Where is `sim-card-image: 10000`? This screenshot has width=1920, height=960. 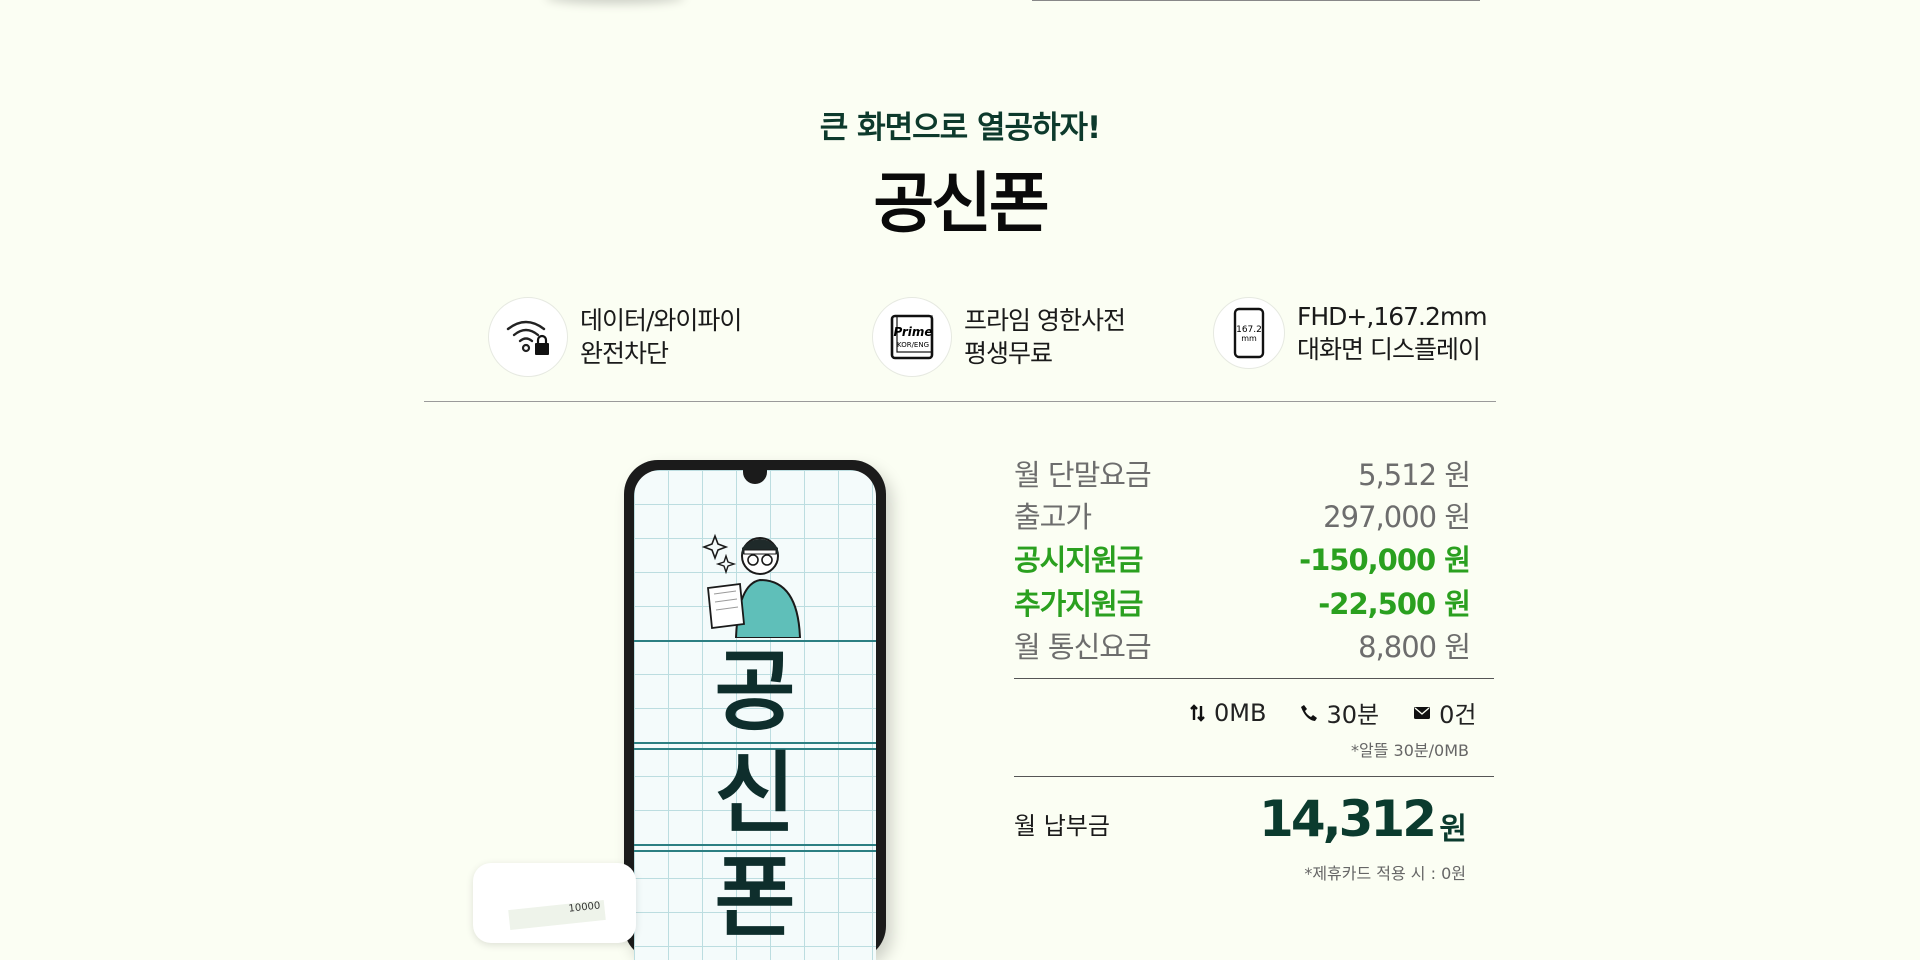 sim-card-image: 10000 is located at coordinates (554, 903).